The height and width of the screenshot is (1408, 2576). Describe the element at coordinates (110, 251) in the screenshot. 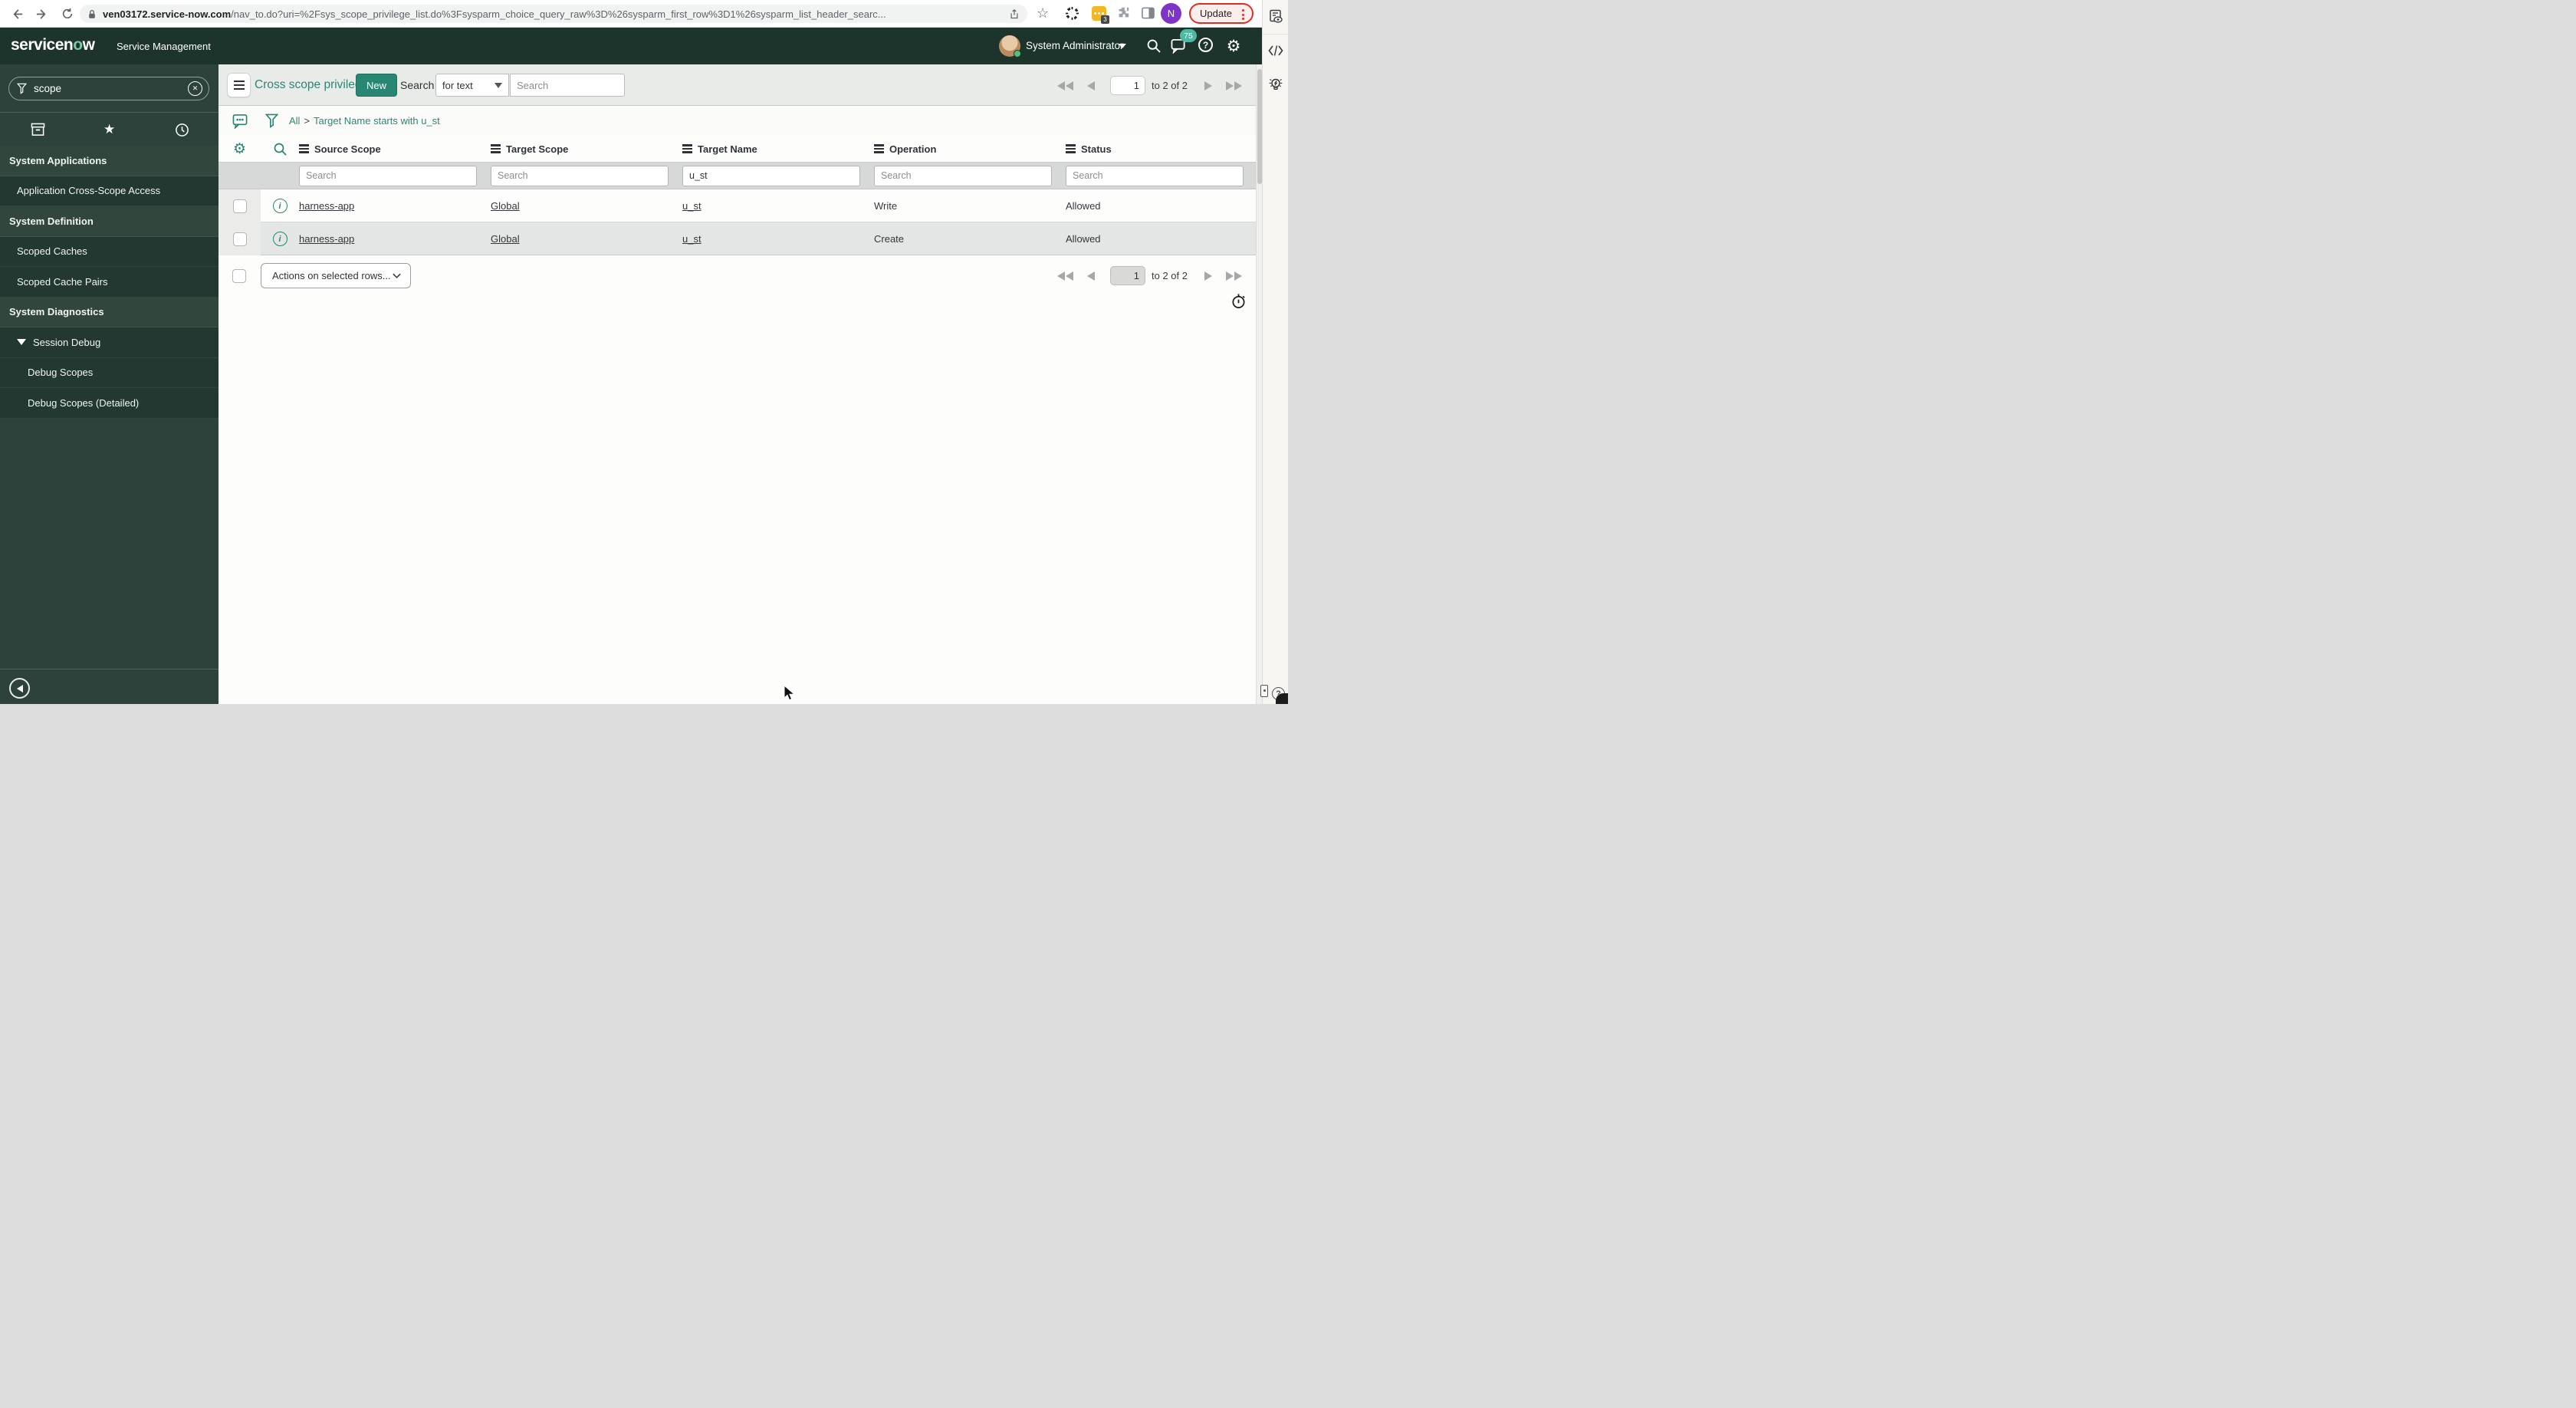

I see `sidebar-item-scoped-caches: Scoped Caches` at that location.